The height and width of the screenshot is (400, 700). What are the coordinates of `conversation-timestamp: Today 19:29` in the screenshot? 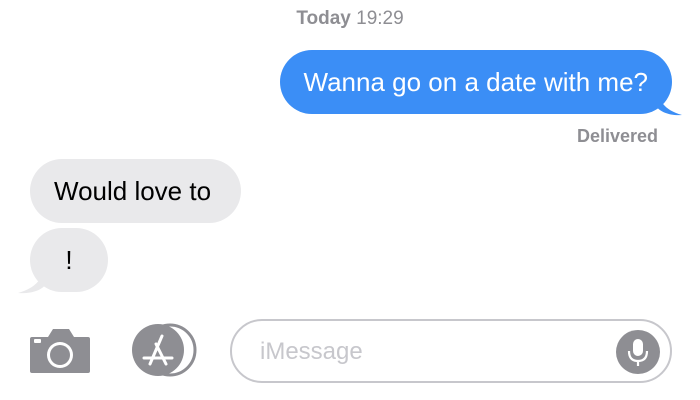 It's located at (350, 19).